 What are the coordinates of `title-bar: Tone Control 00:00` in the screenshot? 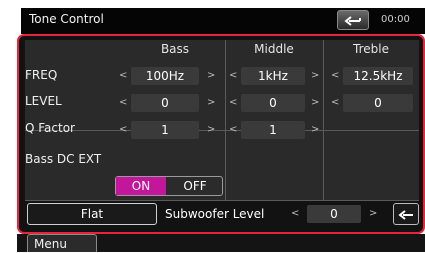 It's located at (223, 21).